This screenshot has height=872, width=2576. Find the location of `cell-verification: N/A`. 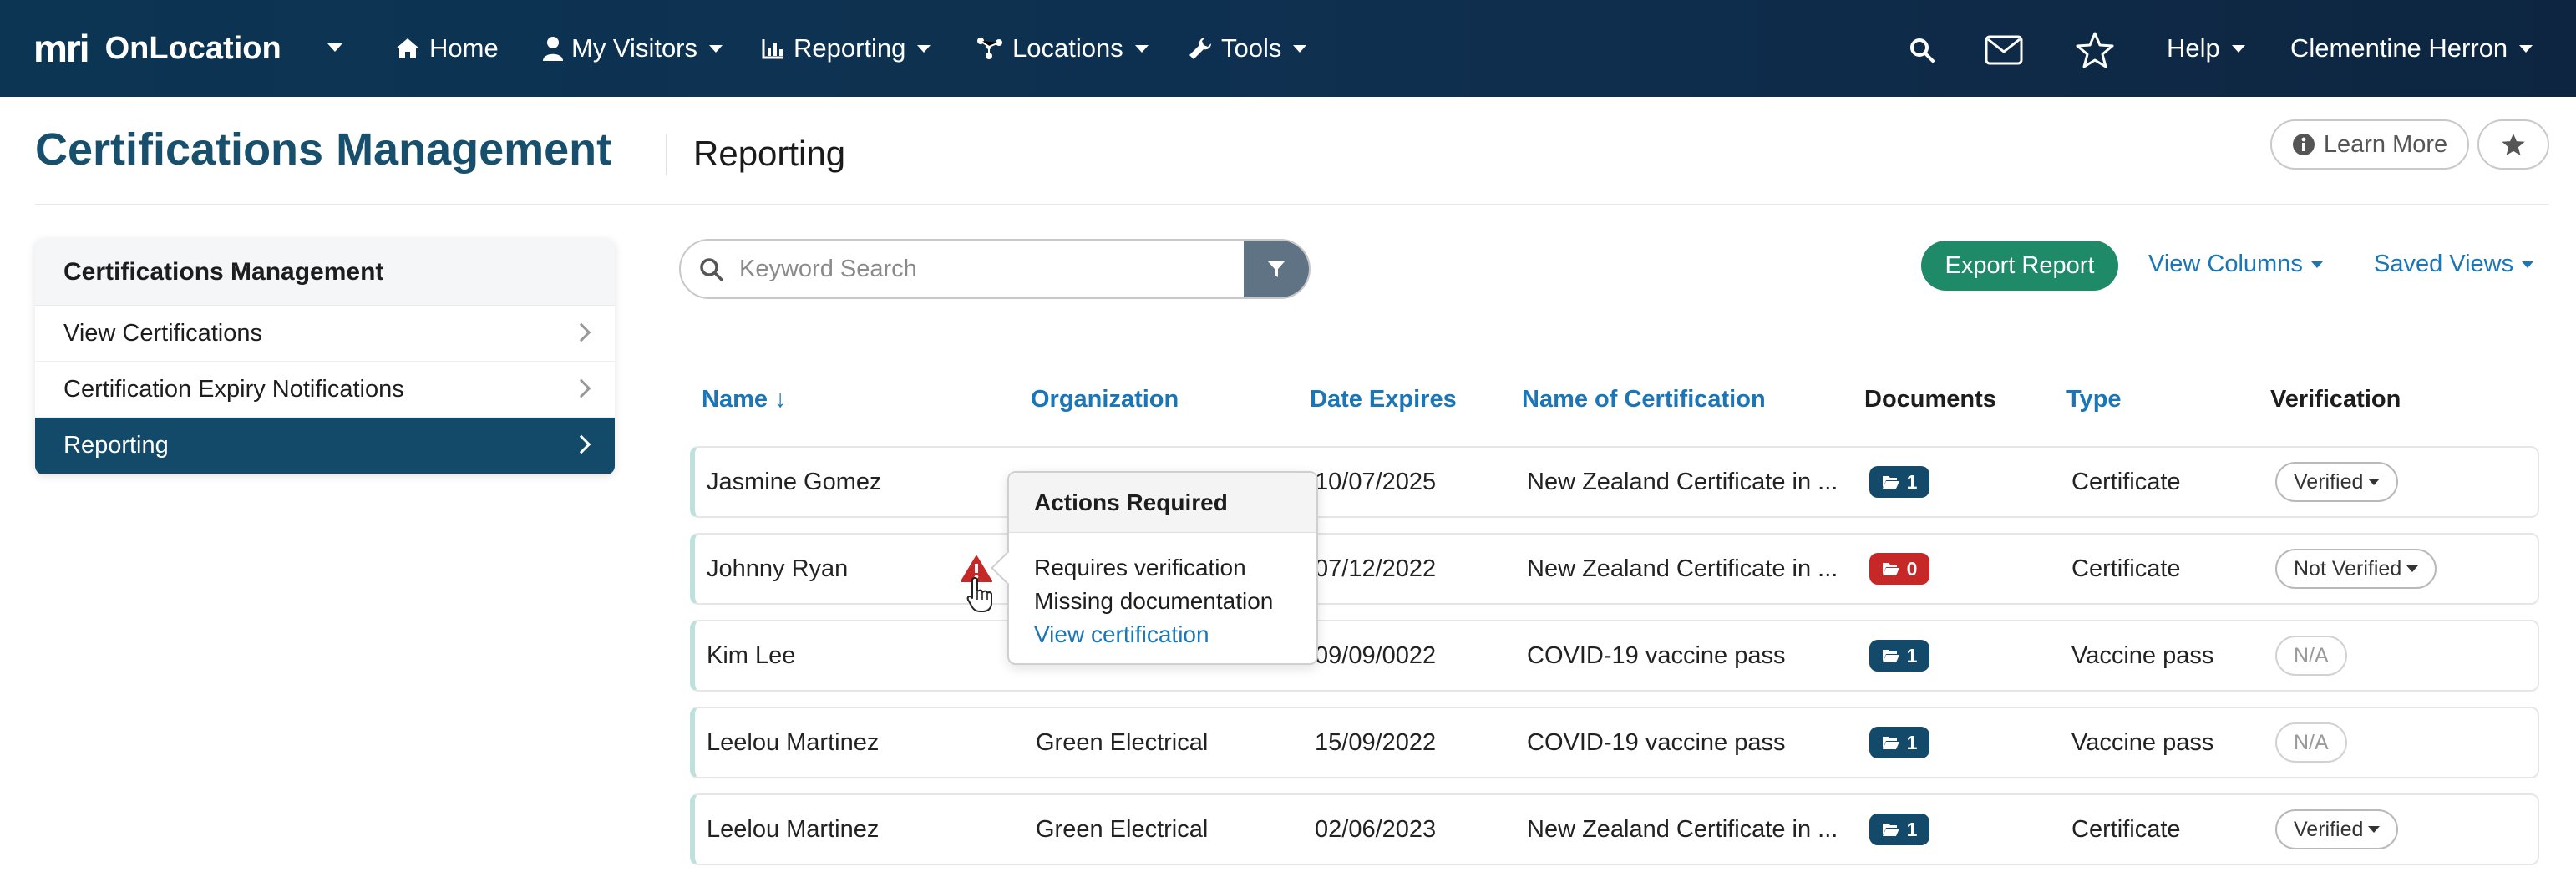

cell-verification: N/A is located at coordinates (2311, 743).